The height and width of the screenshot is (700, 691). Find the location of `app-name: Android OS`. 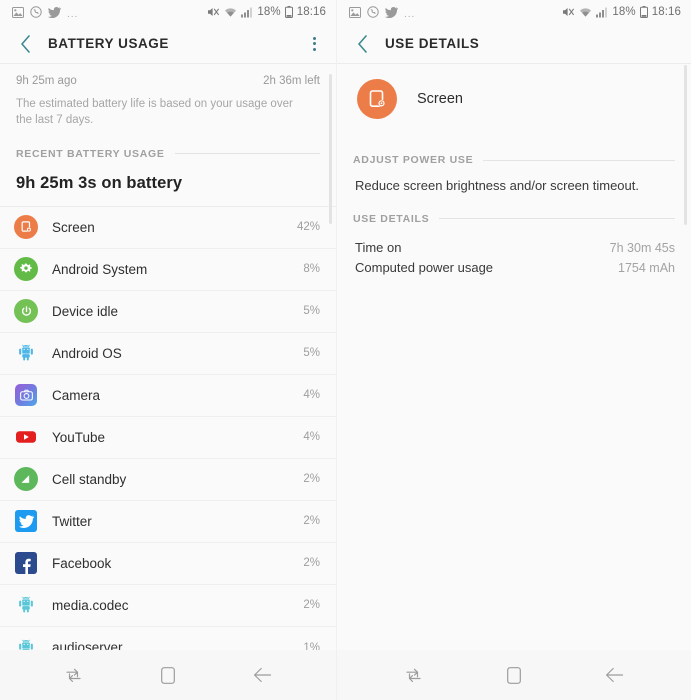

app-name: Android OS is located at coordinates (87, 353).